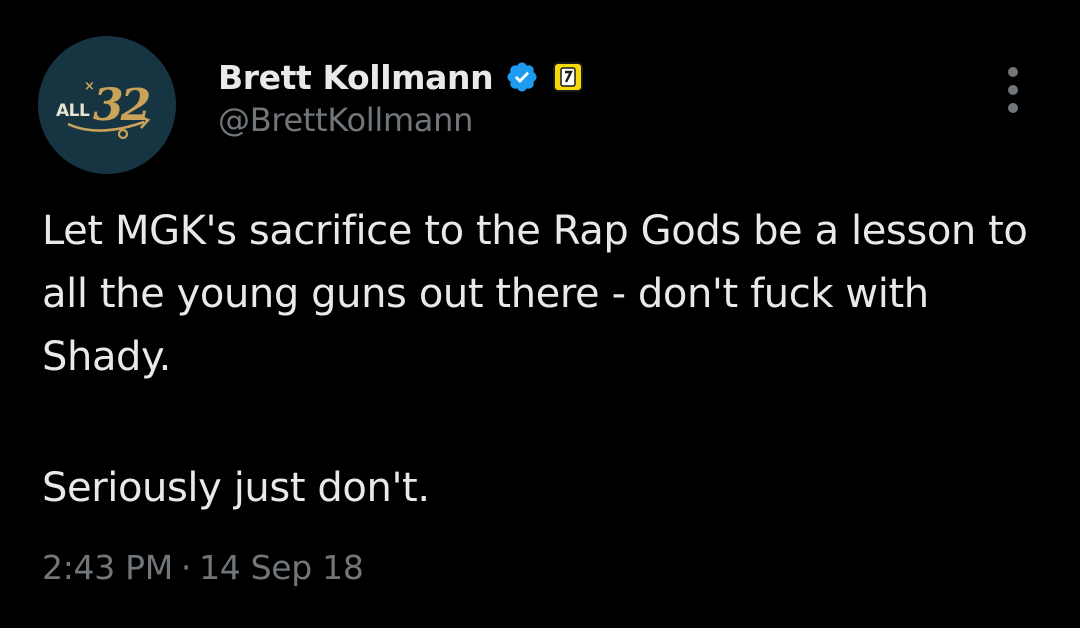 This screenshot has width=1080, height=628. What do you see at coordinates (73, 111) in the screenshot?
I see `svg-text: ALL` at bounding box center [73, 111].